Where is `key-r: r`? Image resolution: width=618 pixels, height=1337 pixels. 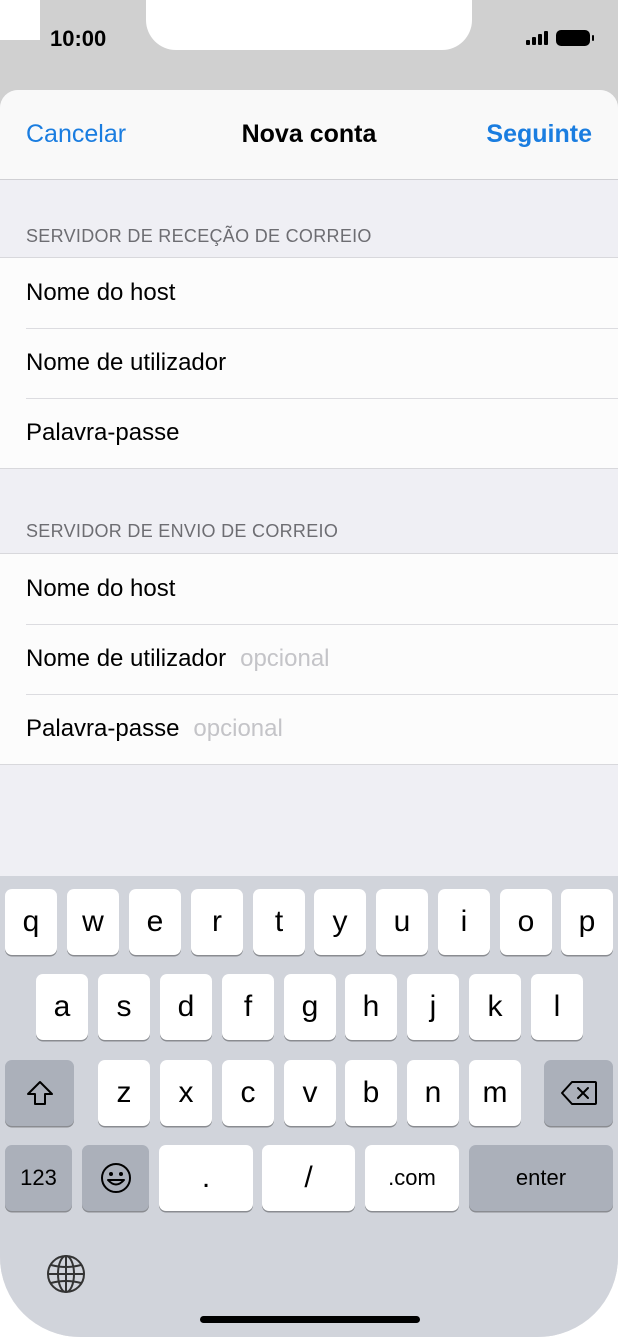 key-r: r is located at coordinates (217, 922).